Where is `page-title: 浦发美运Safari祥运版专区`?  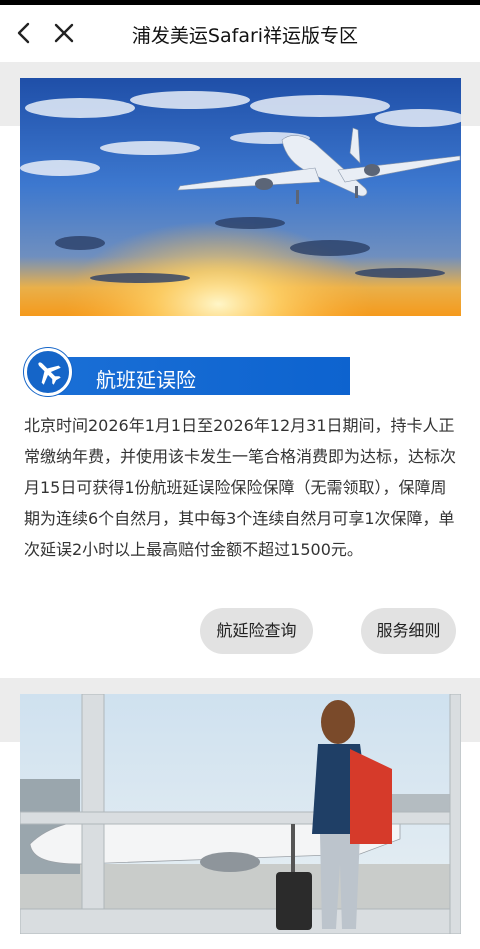
page-title: 浦发美运Safari祥运版专区 is located at coordinates (245, 36).